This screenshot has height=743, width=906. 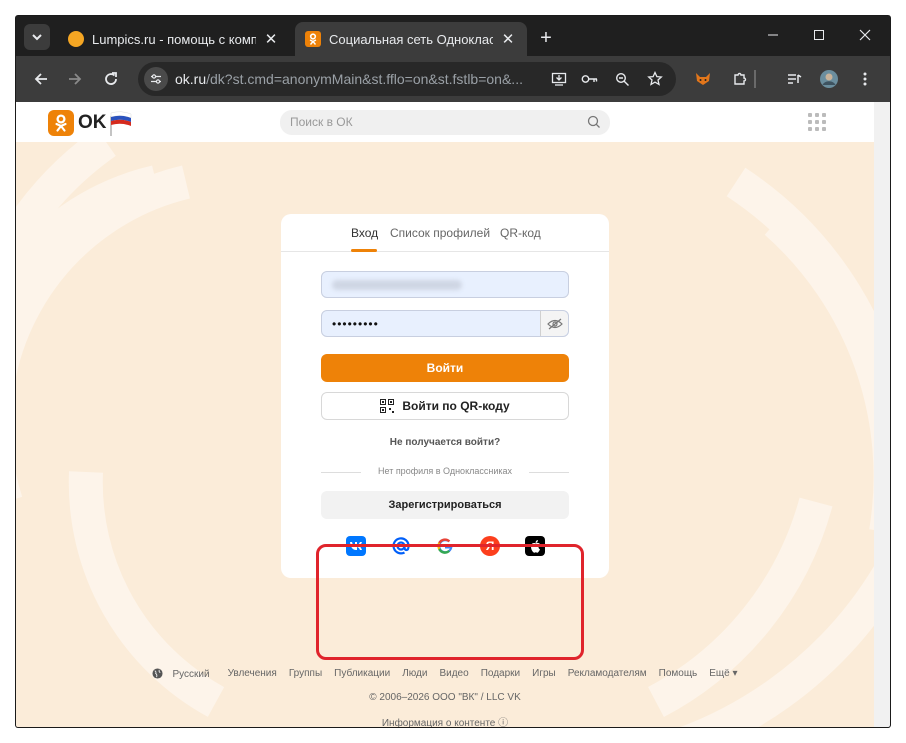 I want to click on password-value: •••••••••, so click(x=355, y=324).